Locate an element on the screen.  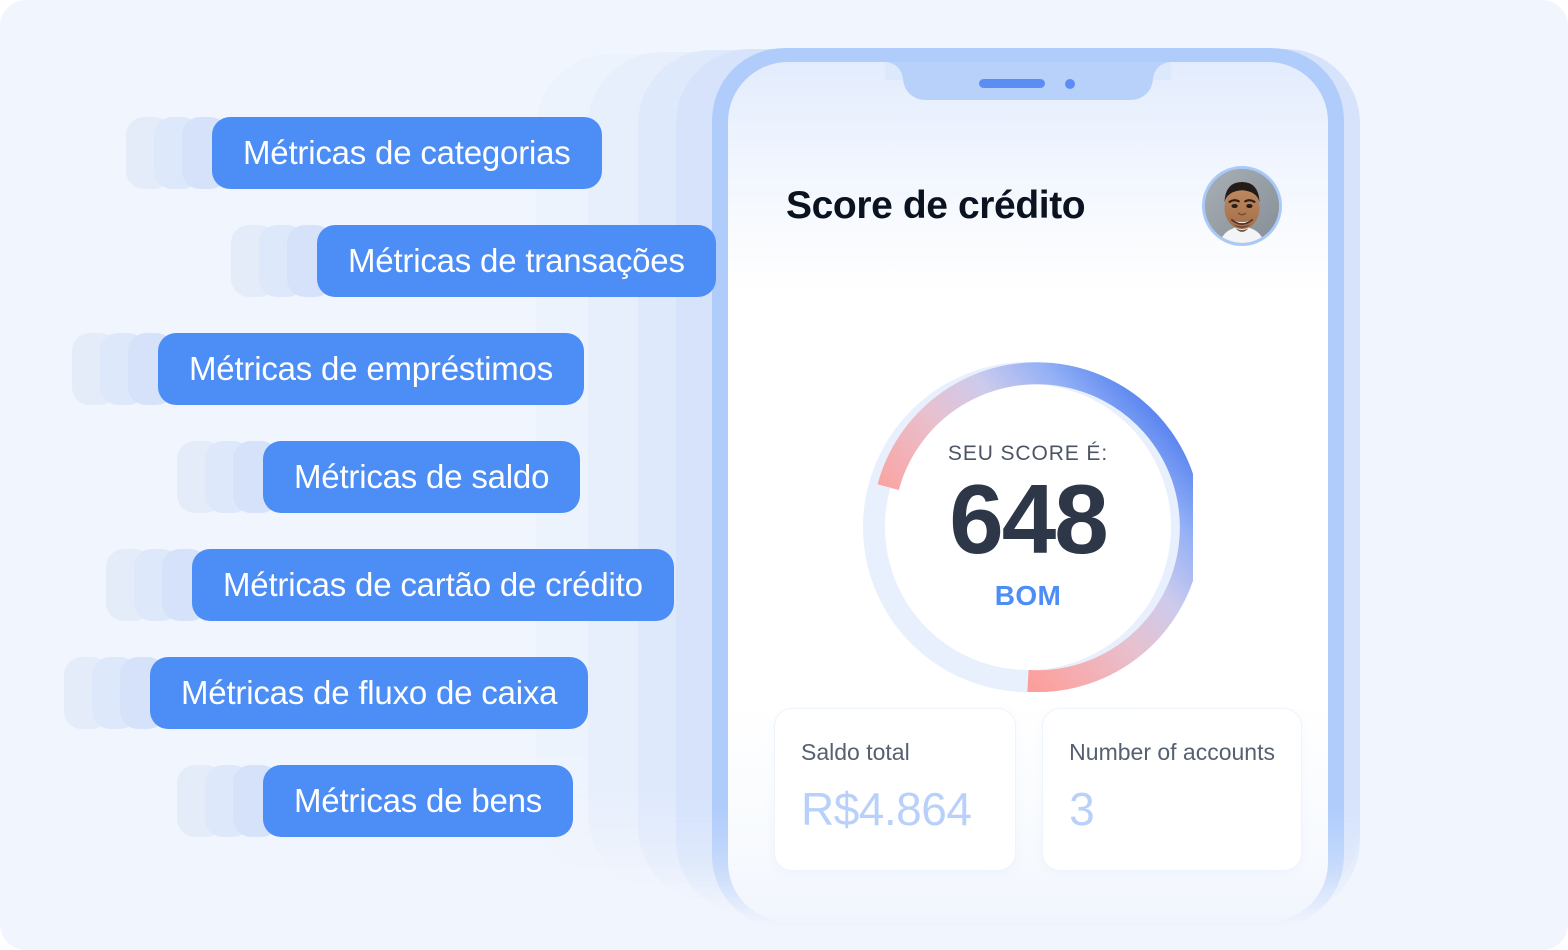
sidebar-item-metricas-de-categorias: Métricas de categorias is located at coordinates (407, 153).